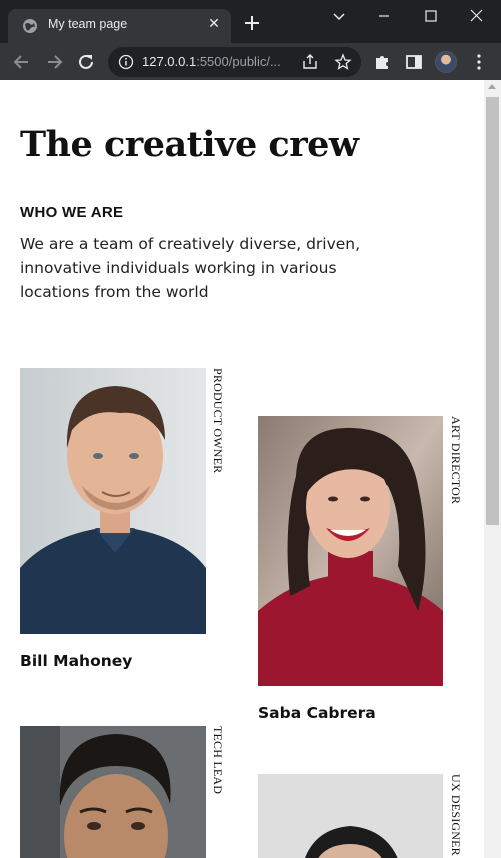 The height and width of the screenshot is (858, 501). I want to click on globe-icon, so click(30, 26).